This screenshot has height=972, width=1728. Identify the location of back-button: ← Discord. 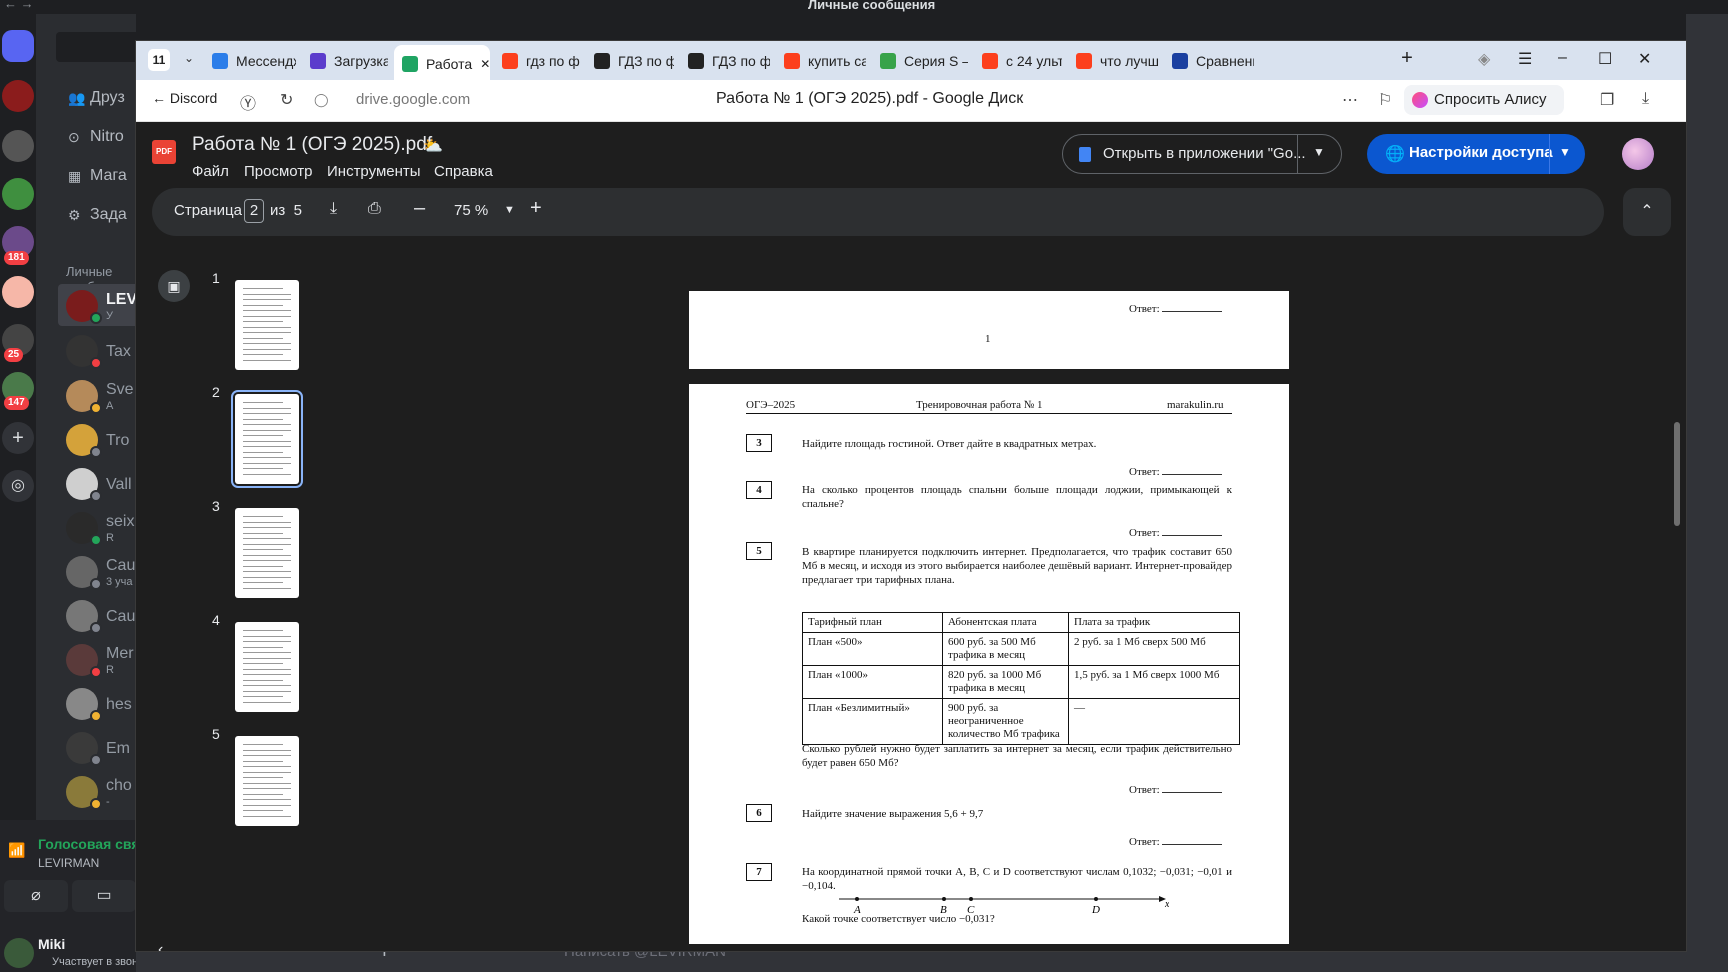
(184, 98).